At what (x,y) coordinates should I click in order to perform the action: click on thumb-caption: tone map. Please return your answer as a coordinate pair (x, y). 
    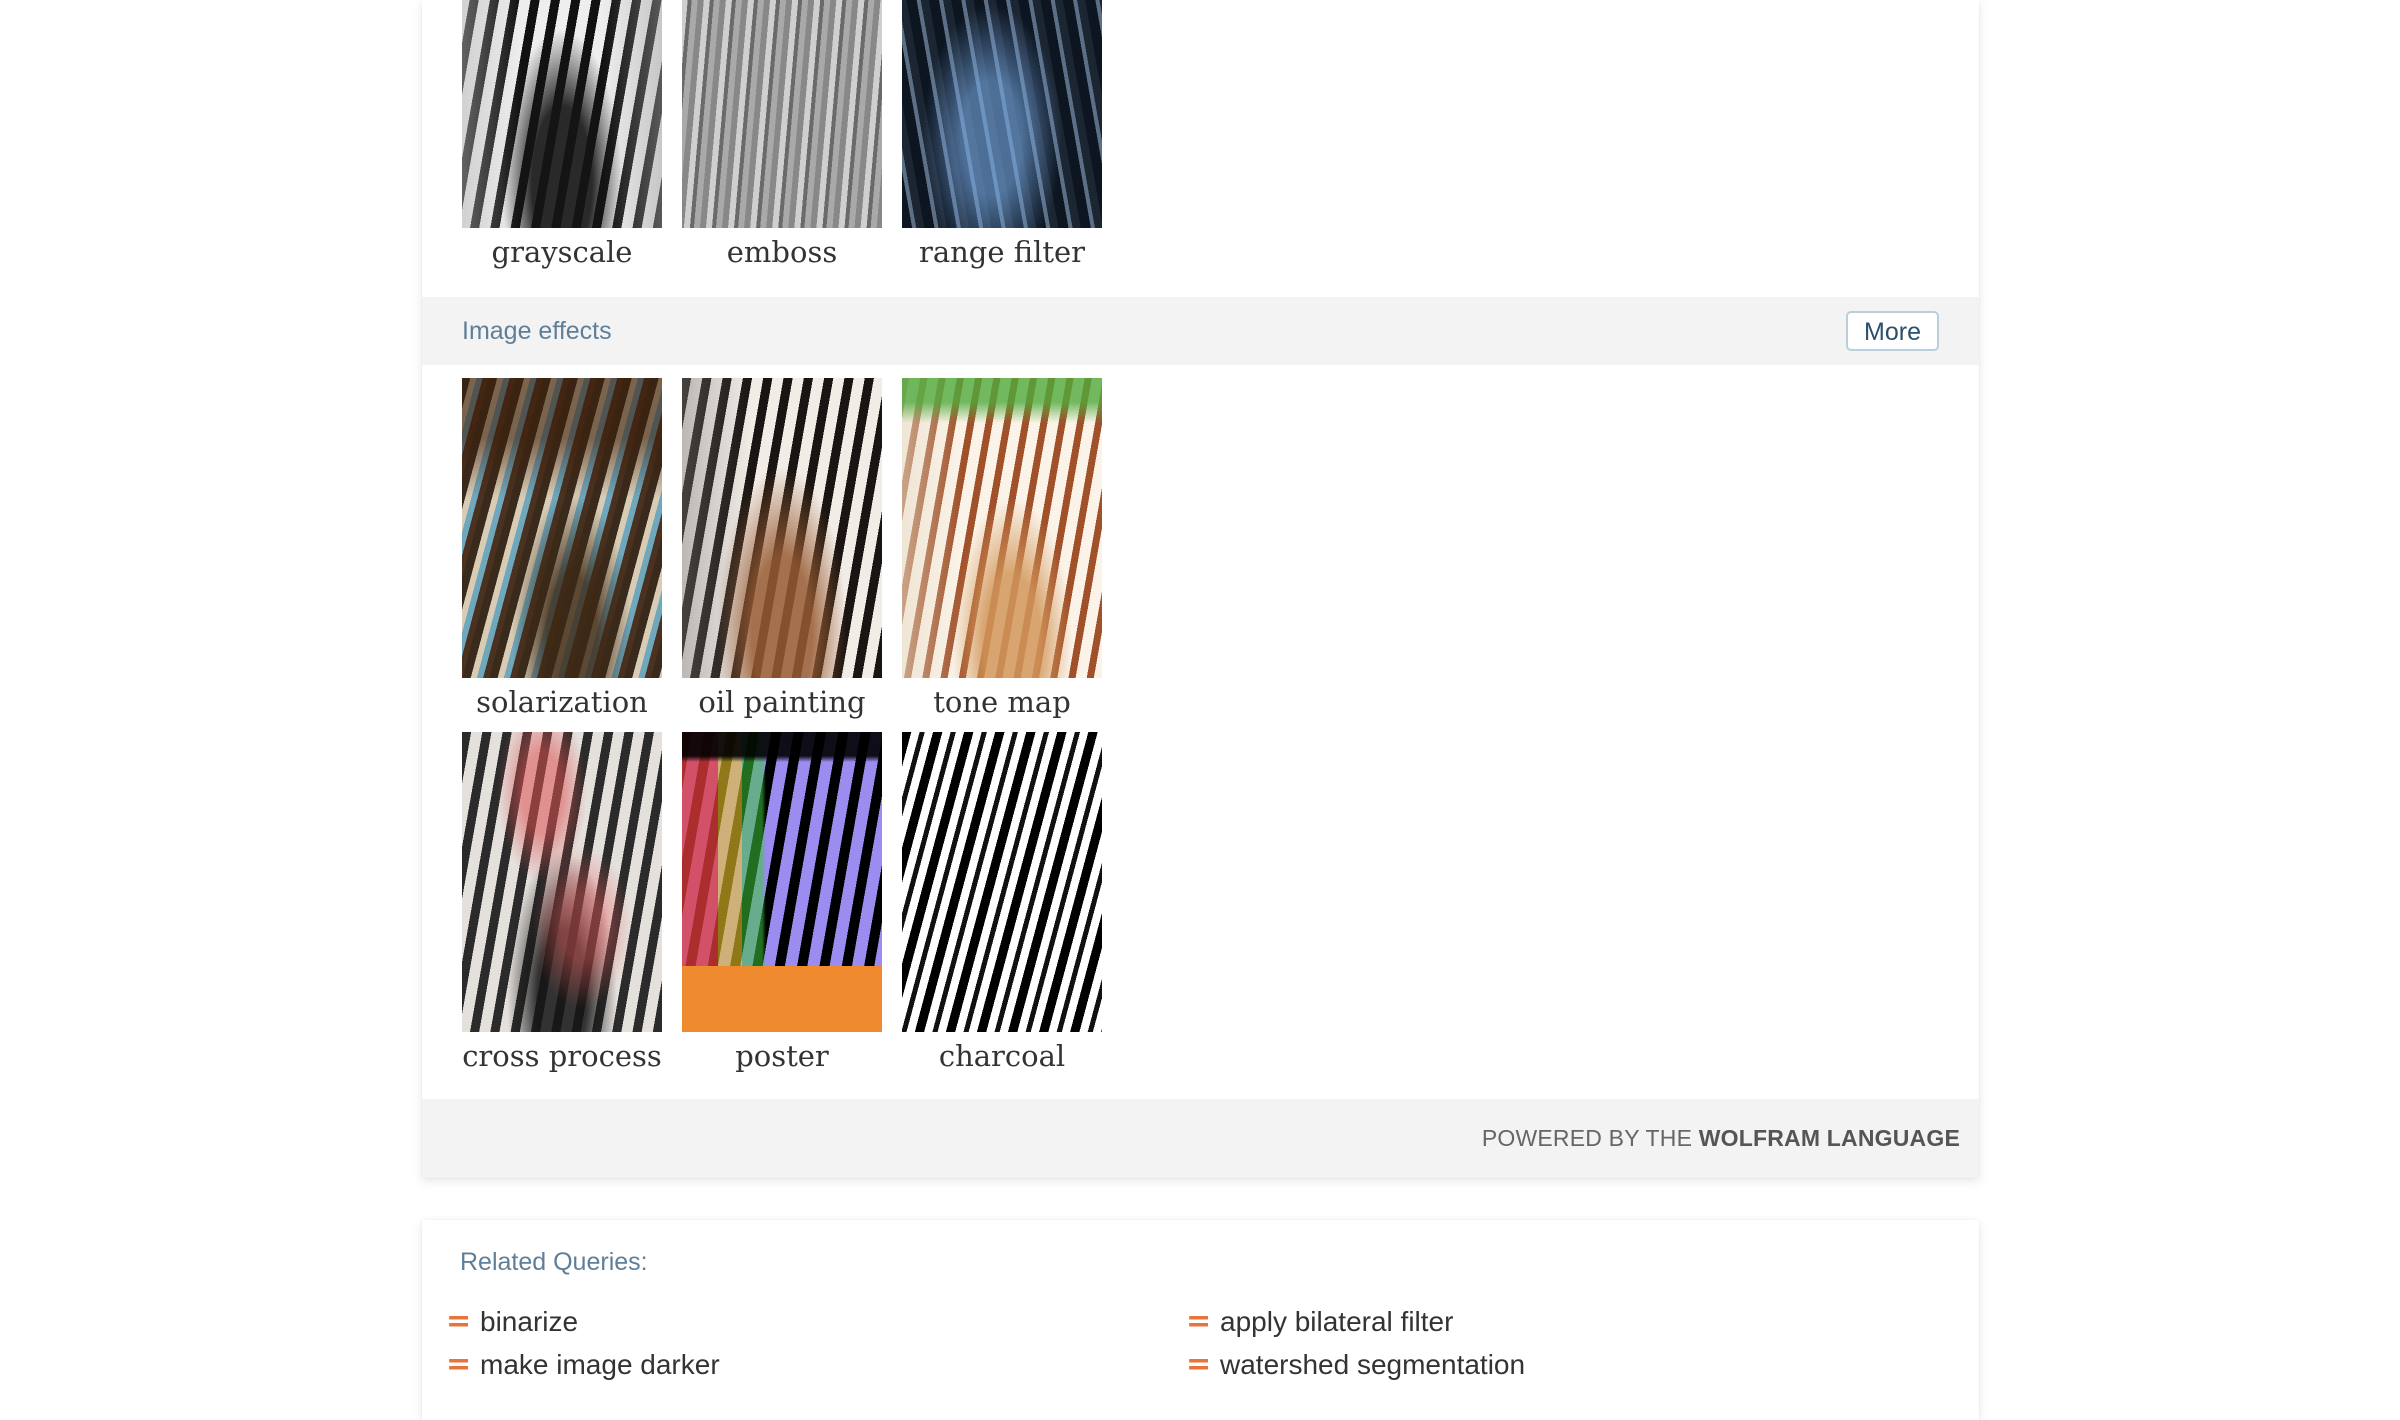
    Looking at the image, I should click on (1002, 702).